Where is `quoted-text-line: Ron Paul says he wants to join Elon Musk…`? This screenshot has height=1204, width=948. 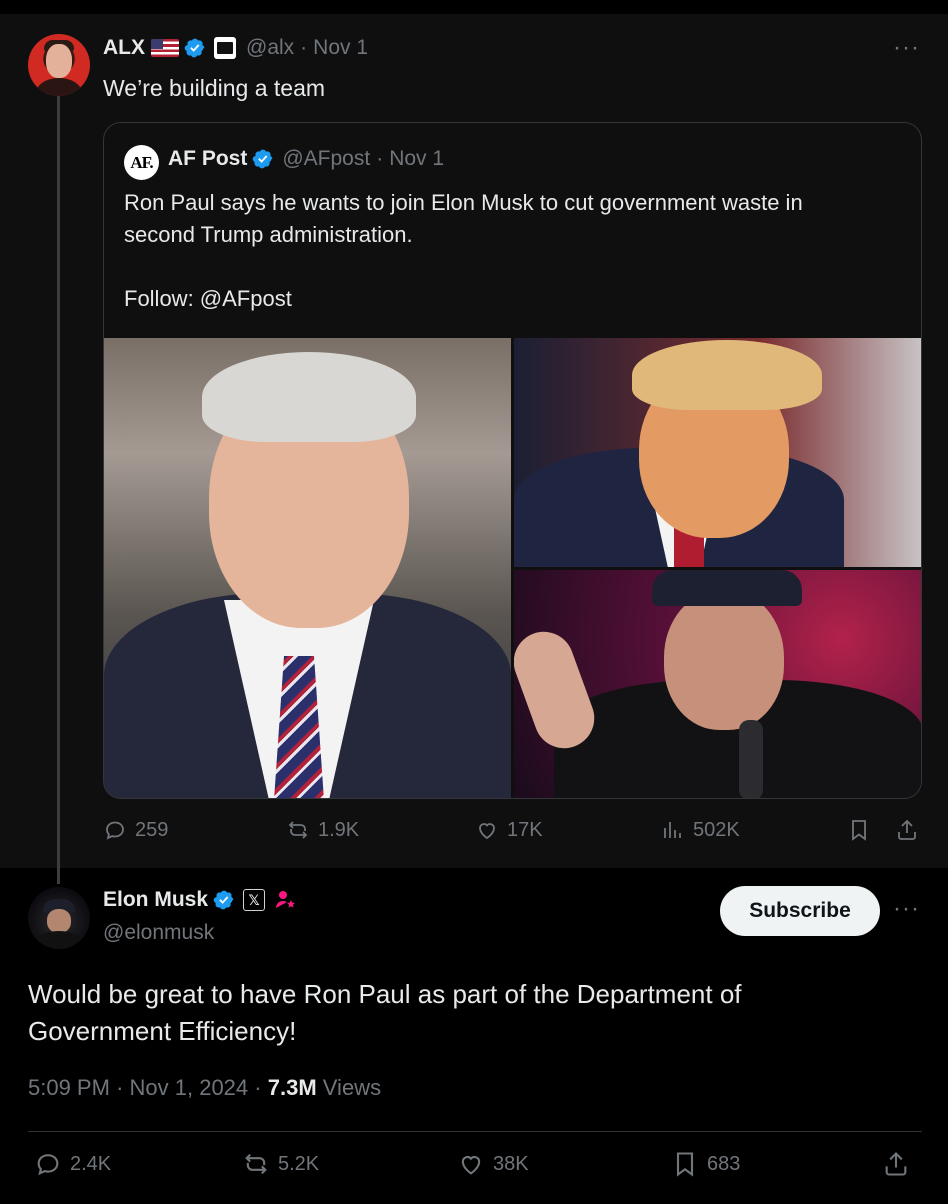
quoted-text-line: Ron Paul says he wants to join Elon Musk… is located at coordinates (463, 202).